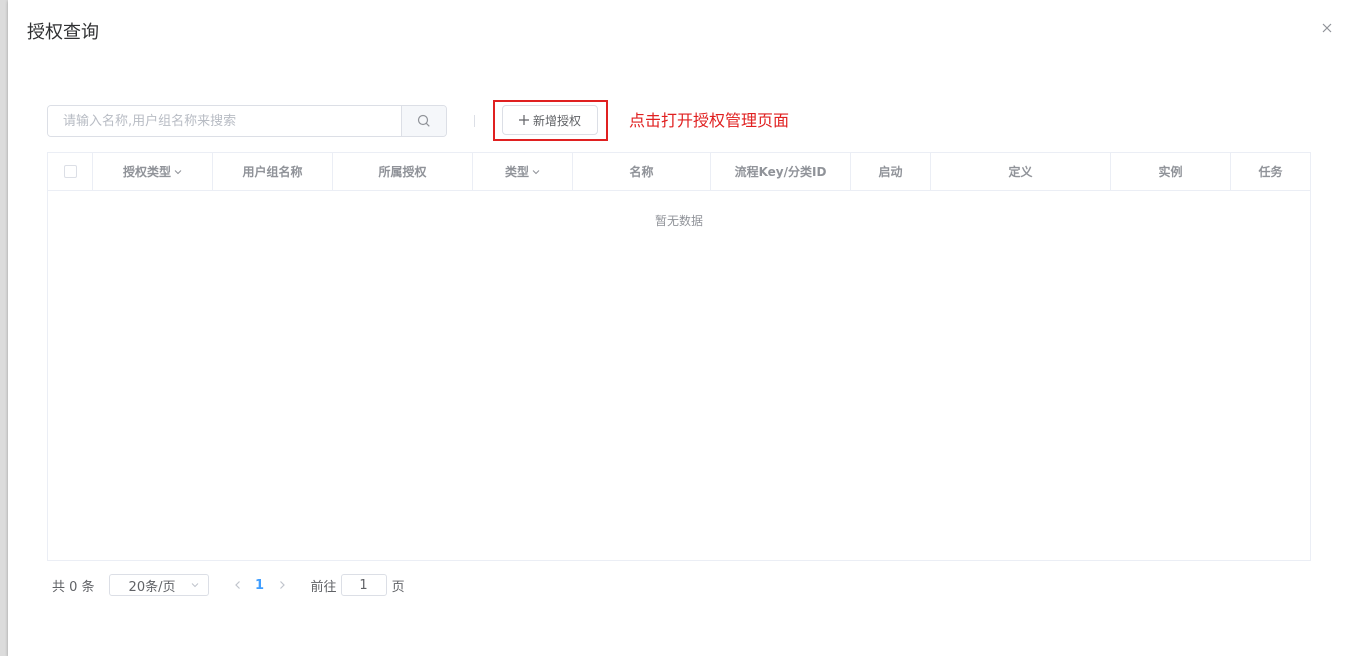  What do you see at coordinates (260, 585) in the screenshot?
I see `page-number-current: 1` at bounding box center [260, 585].